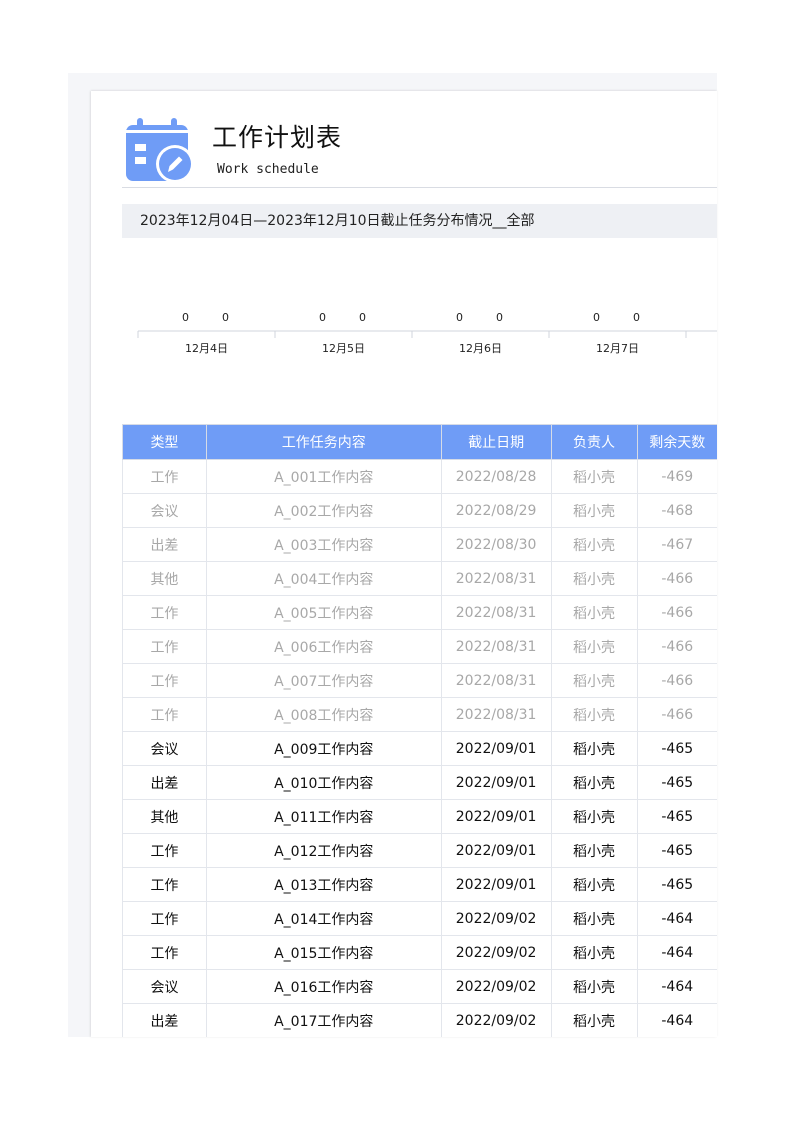 Image resolution: width=793 pixels, height=1122 pixels. I want to click on due-date-cell: 2022/08/30, so click(496, 544).